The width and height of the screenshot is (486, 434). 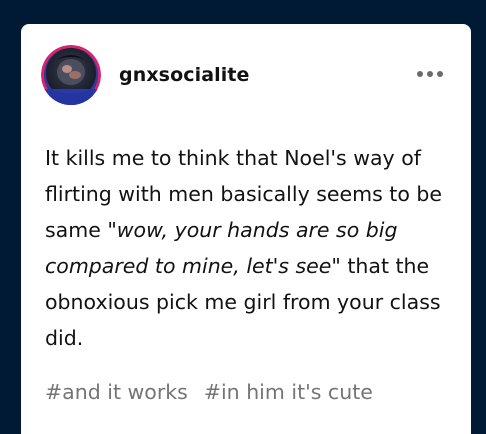 What do you see at coordinates (184, 75) in the screenshot?
I see `username: gnxsocialite` at bounding box center [184, 75].